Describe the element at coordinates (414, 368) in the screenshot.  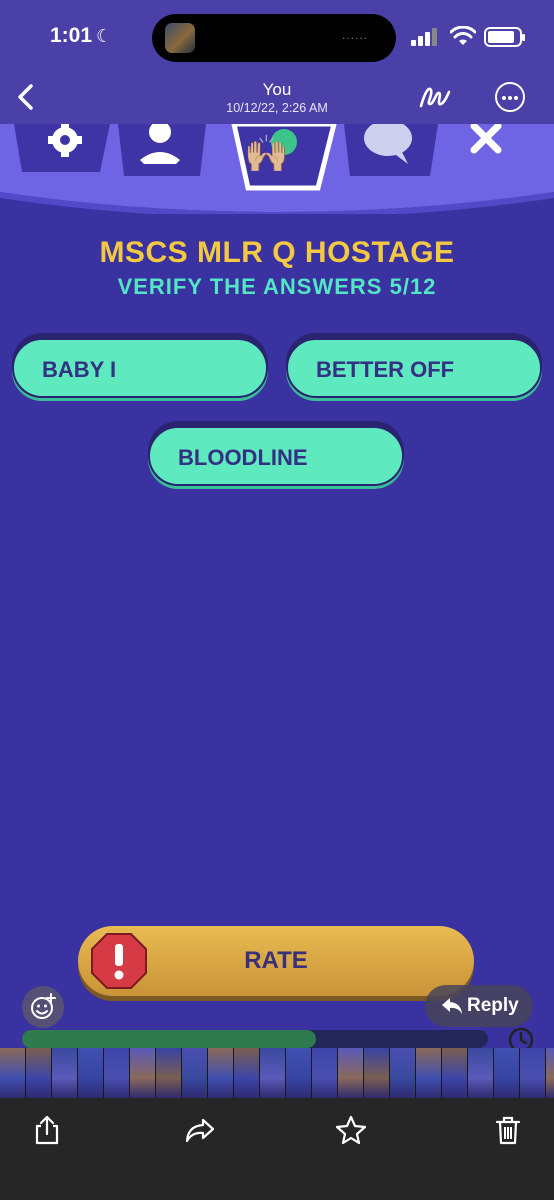
I see `answer-button: BETTER OFF` at that location.